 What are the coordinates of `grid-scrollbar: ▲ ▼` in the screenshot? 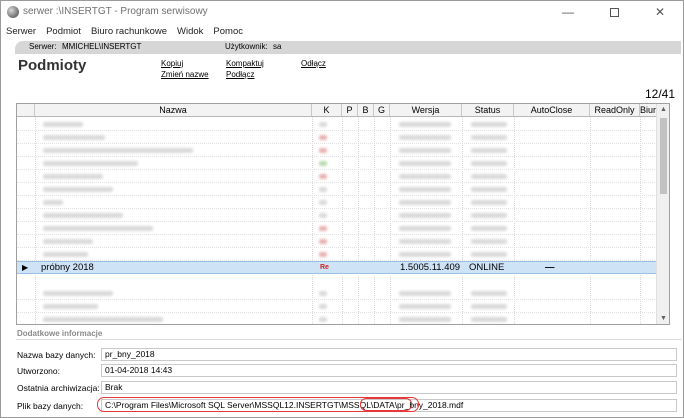 It's located at (662, 214).